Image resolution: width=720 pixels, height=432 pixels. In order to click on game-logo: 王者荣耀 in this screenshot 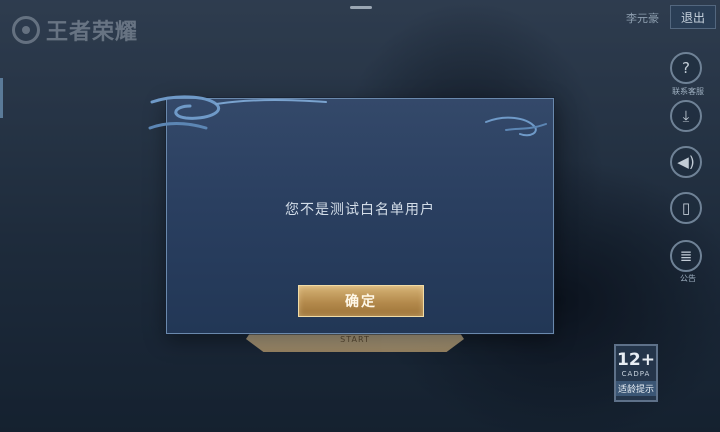, I will do `click(75, 30)`.